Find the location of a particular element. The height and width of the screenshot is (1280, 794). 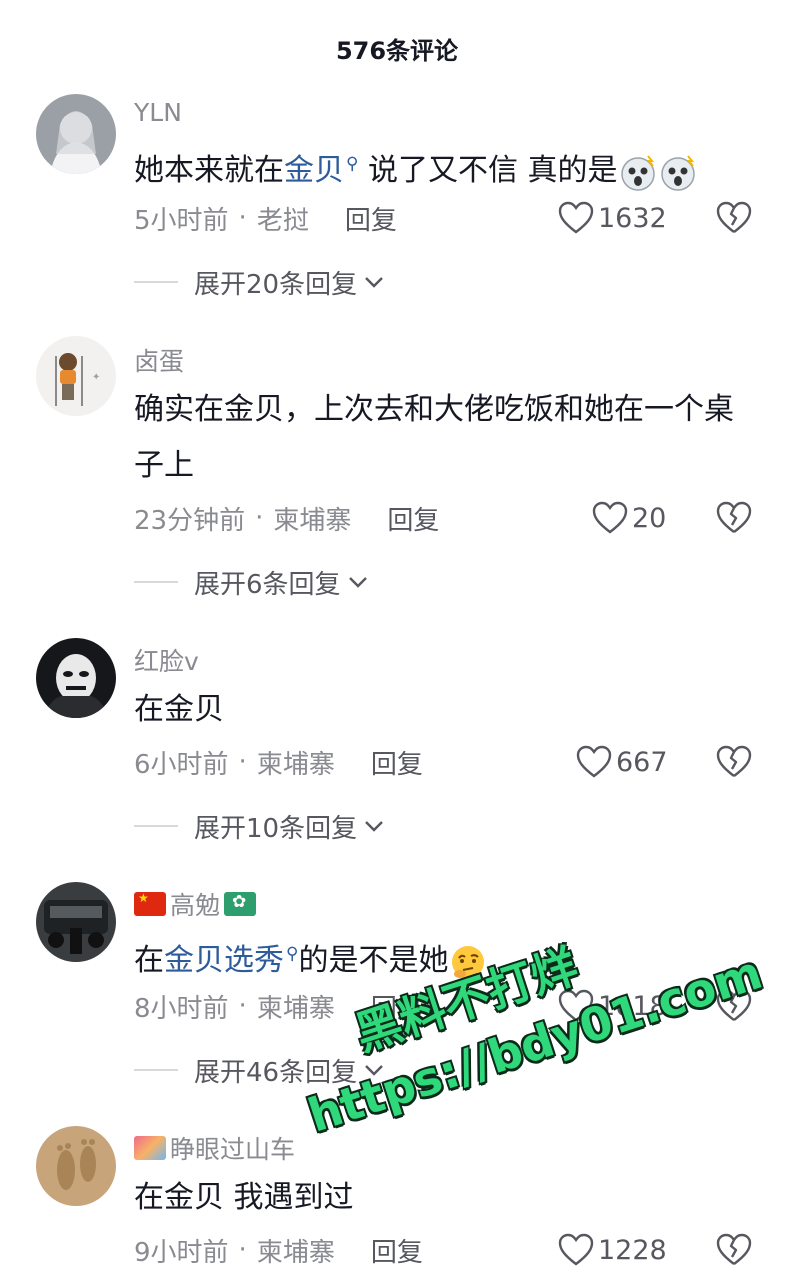

like-button: 20 is located at coordinates (629, 518).